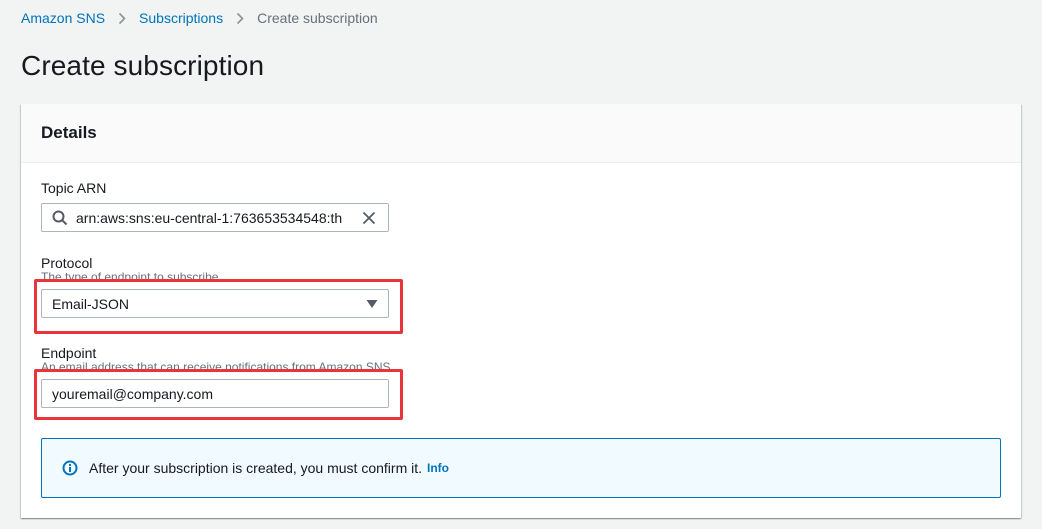 This screenshot has width=1042, height=529. Describe the element at coordinates (372, 304) in the screenshot. I see `caret-down-icon` at that location.